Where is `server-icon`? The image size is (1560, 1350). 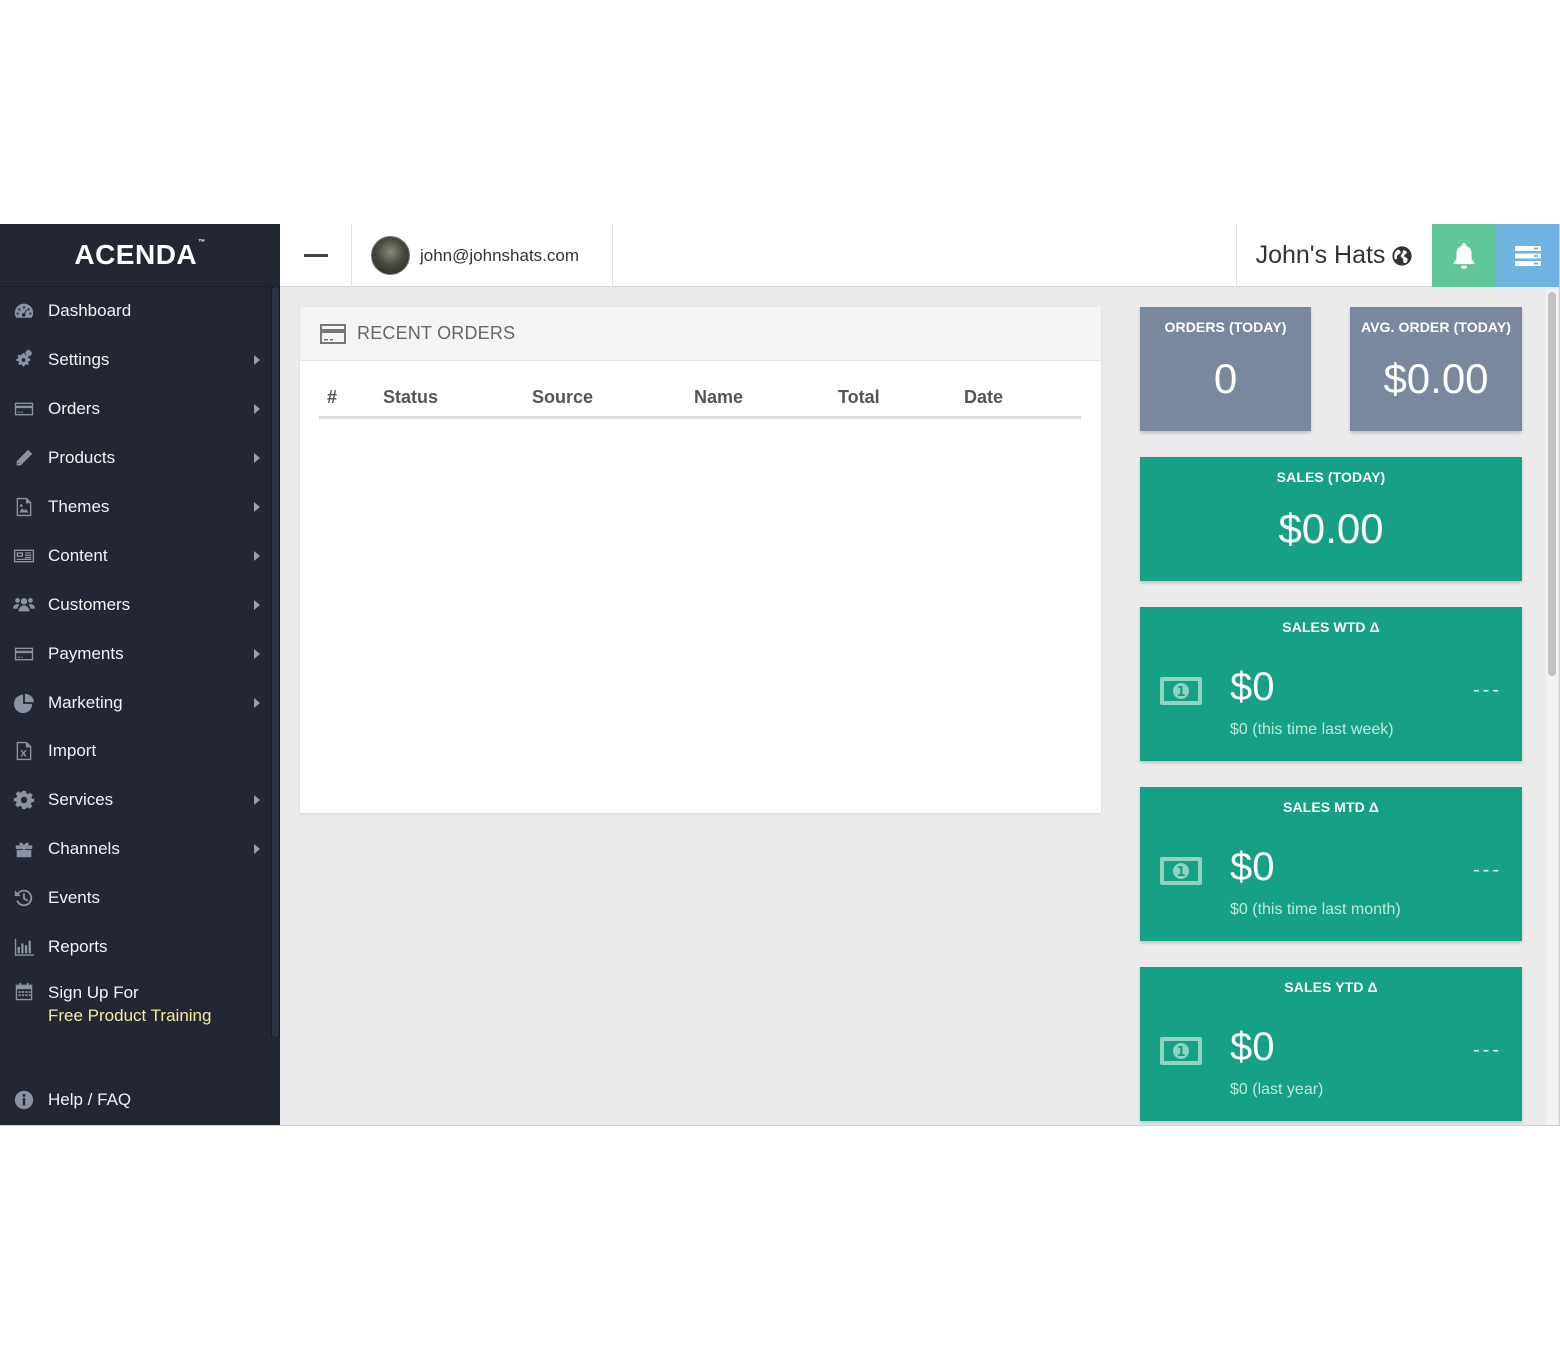 server-icon is located at coordinates (1528, 255).